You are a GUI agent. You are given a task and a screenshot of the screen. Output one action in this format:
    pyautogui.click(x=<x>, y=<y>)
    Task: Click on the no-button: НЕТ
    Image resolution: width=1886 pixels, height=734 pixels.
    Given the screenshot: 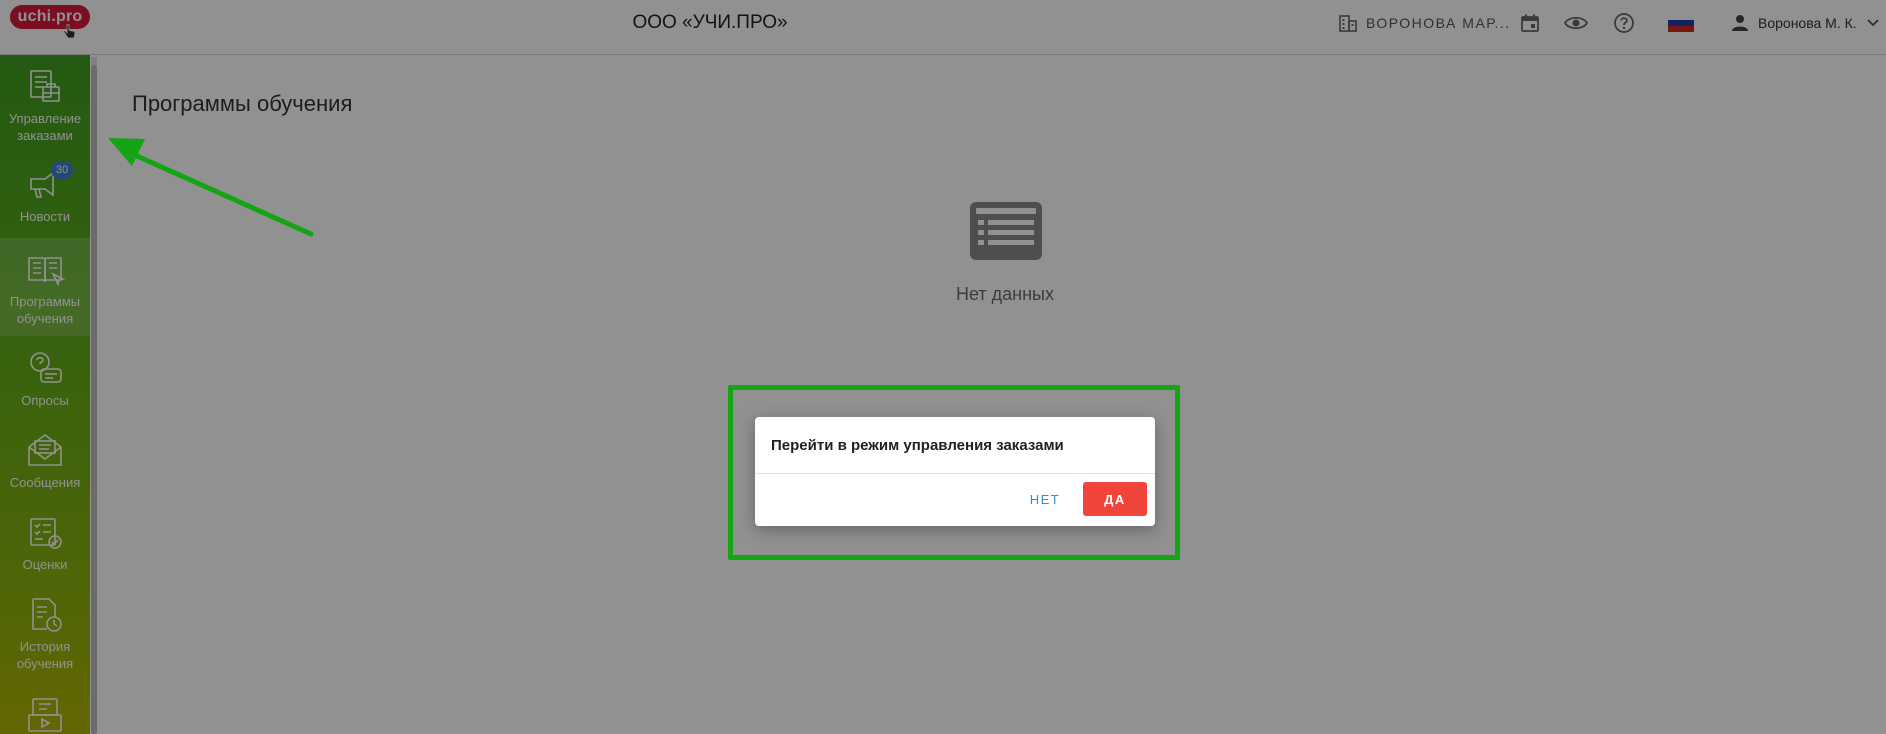 What is the action you would take?
    pyautogui.click(x=1045, y=499)
    